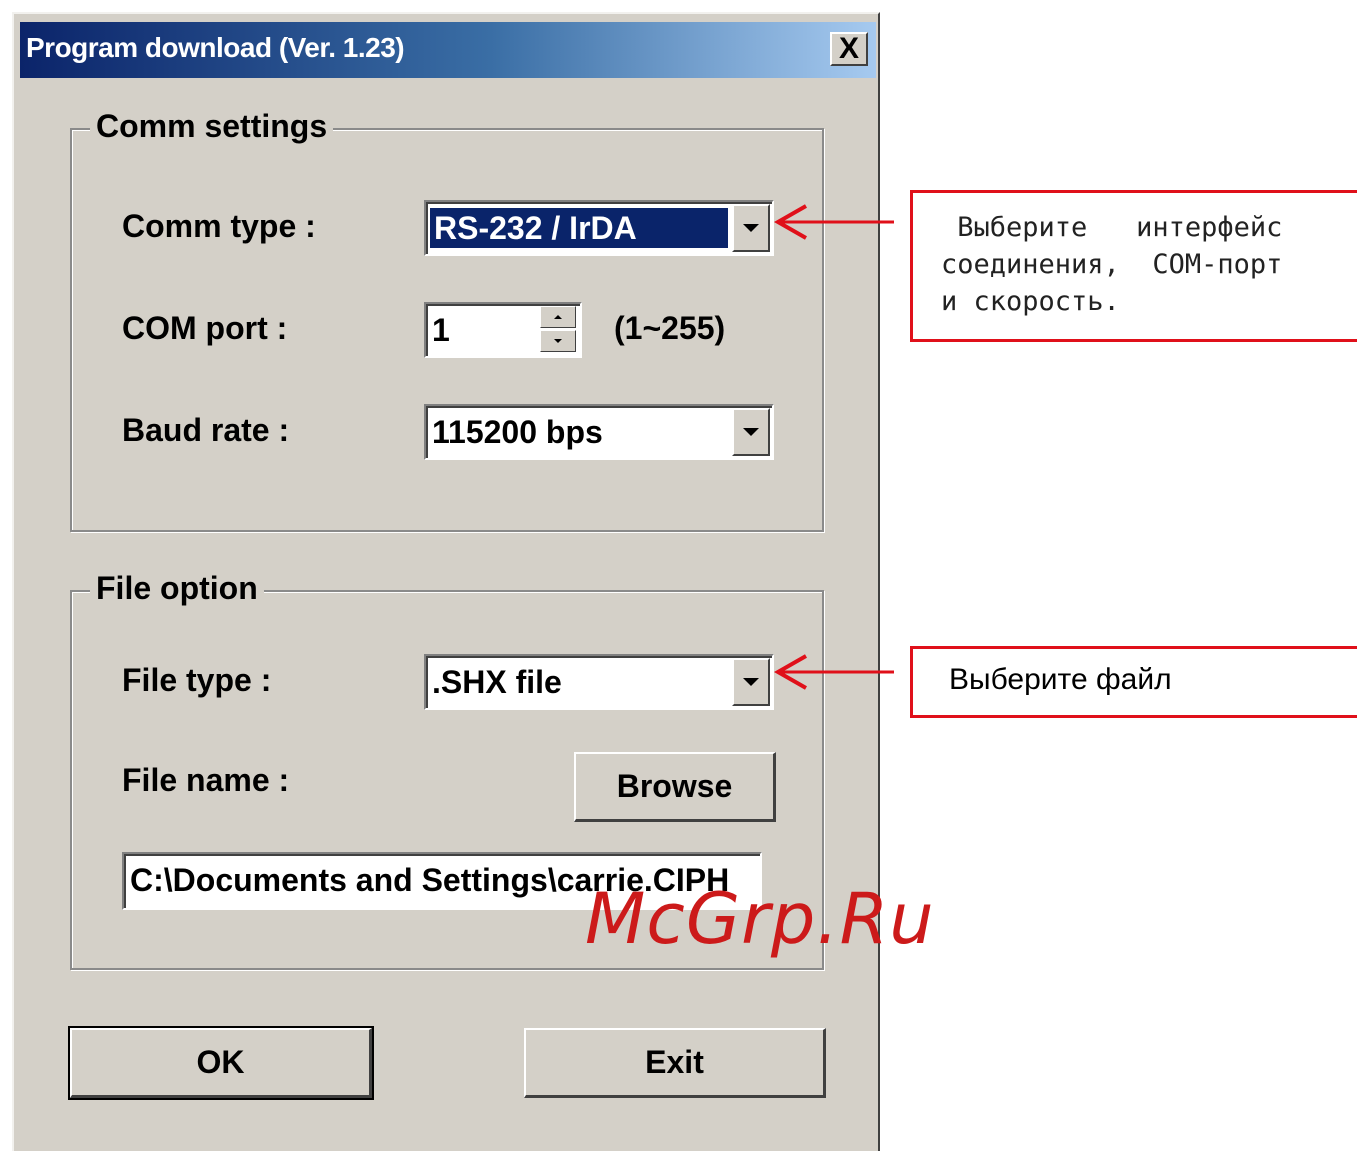 The height and width of the screenshot is (1151, 1357). What do you see at coordinates (579, 228) in the screenshot?
I see `comm-type-value: RS-232 / IrDA` at bounding box center [579, 228].